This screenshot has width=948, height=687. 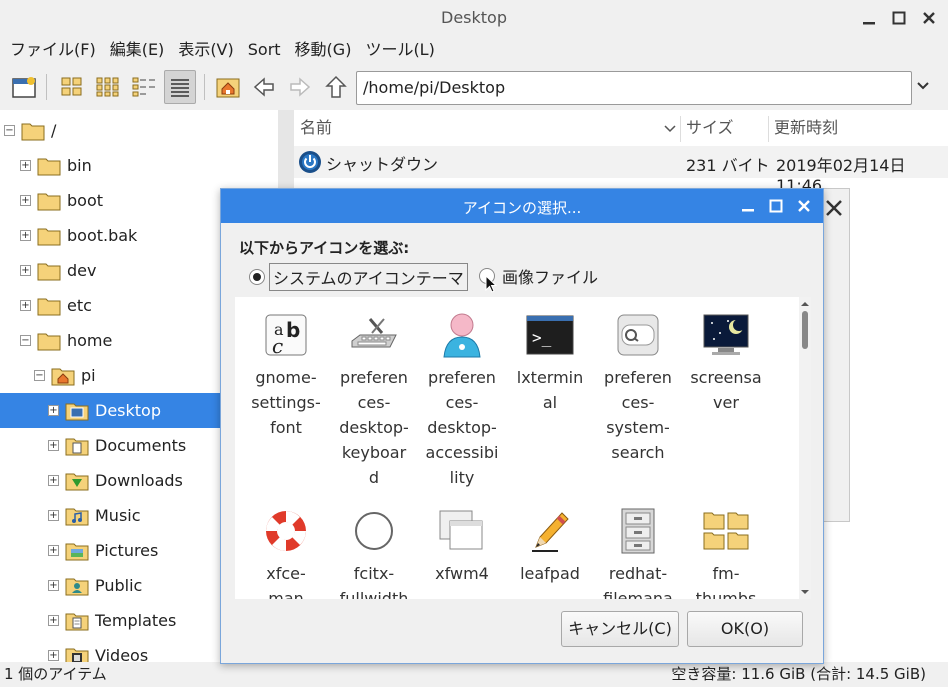 I want to click on column-header-modified: 更新時刻, so click(x=859, y=130).